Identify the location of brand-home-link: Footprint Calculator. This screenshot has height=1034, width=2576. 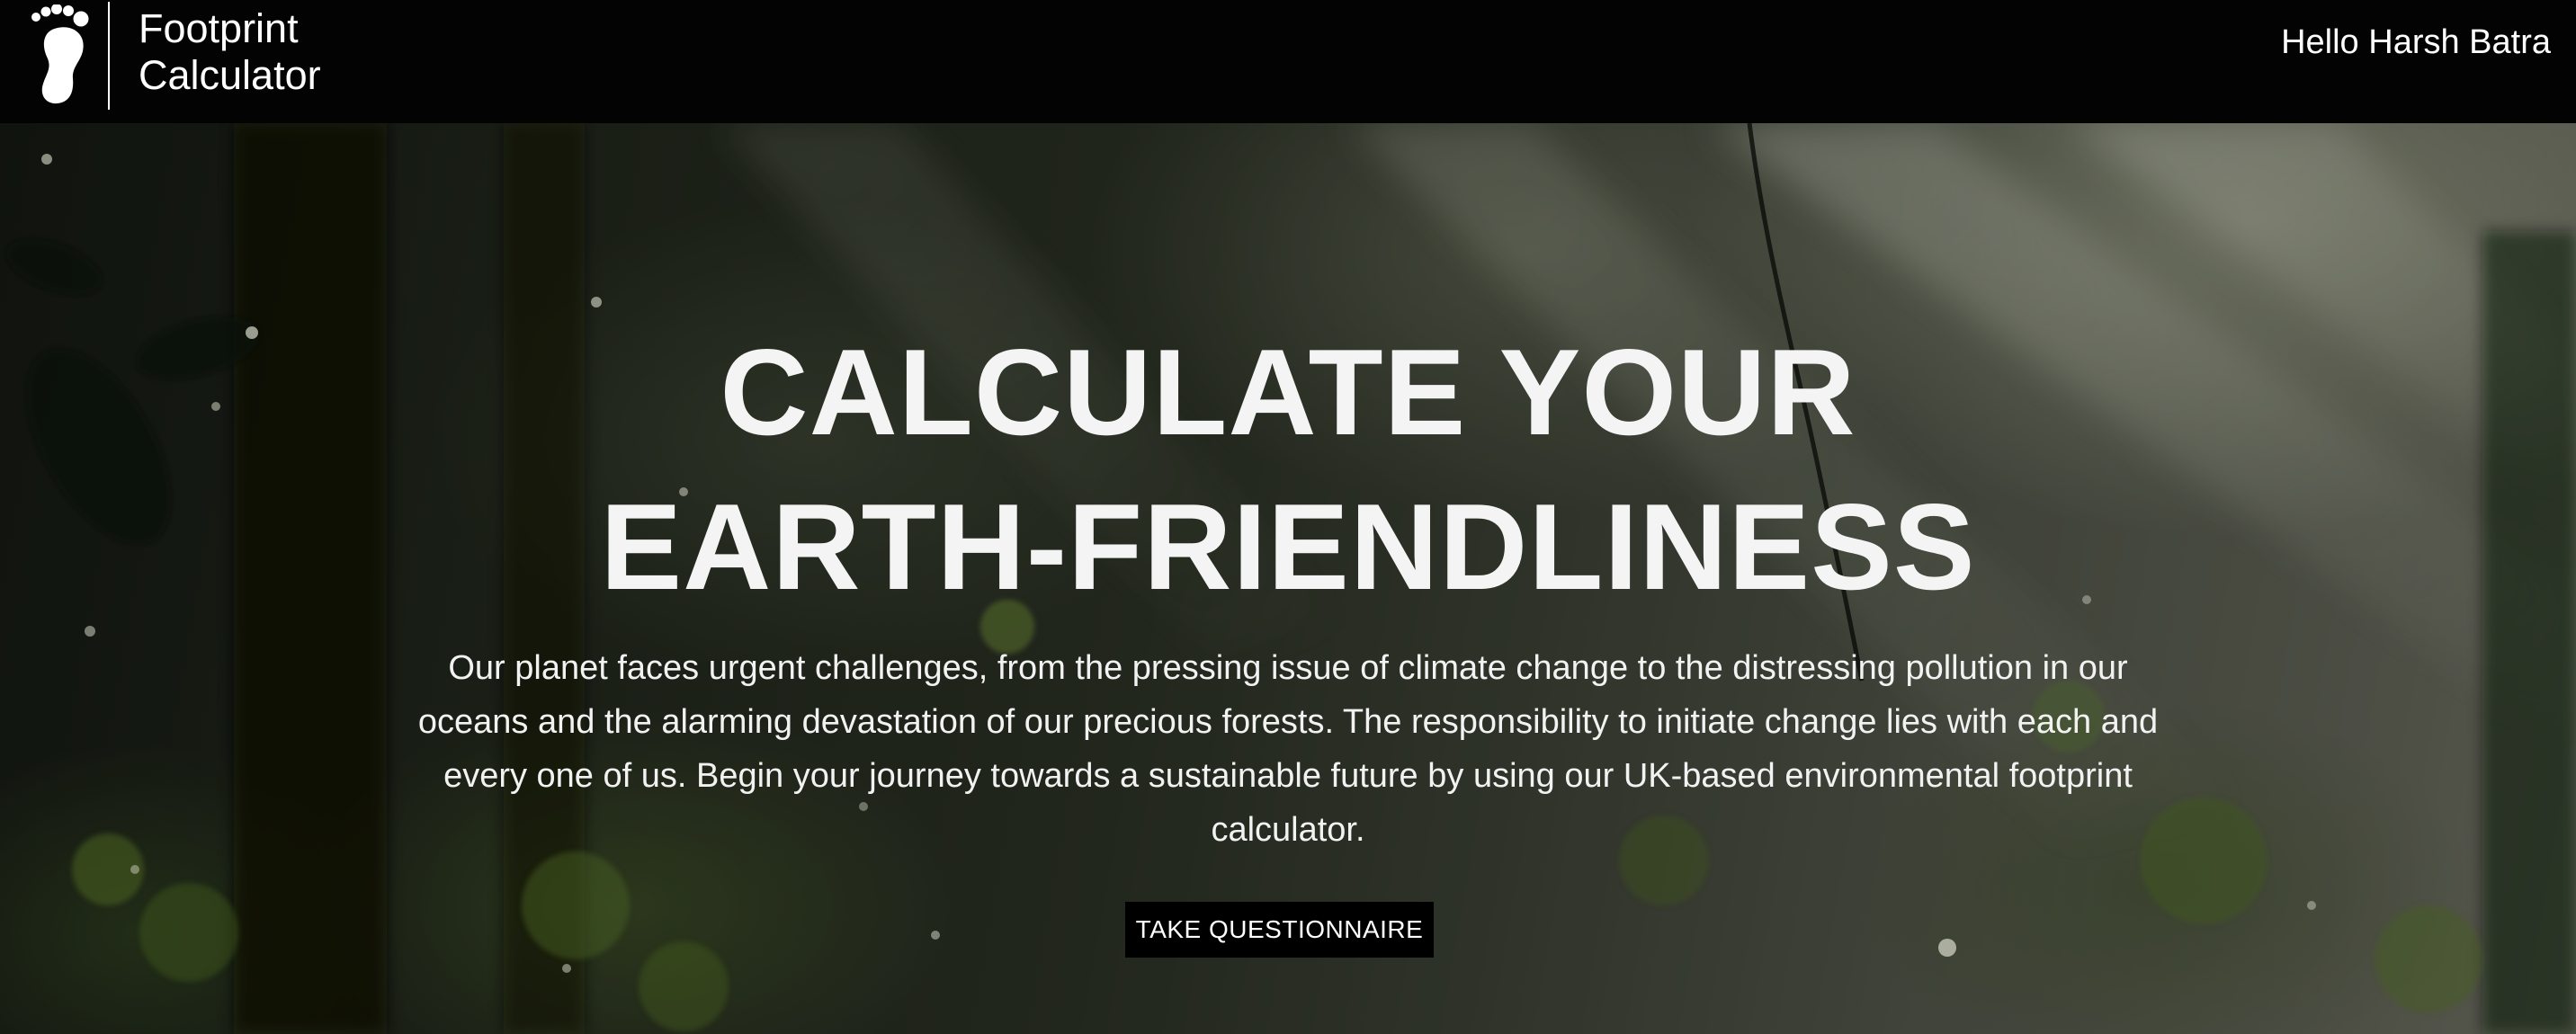
(176, 56).